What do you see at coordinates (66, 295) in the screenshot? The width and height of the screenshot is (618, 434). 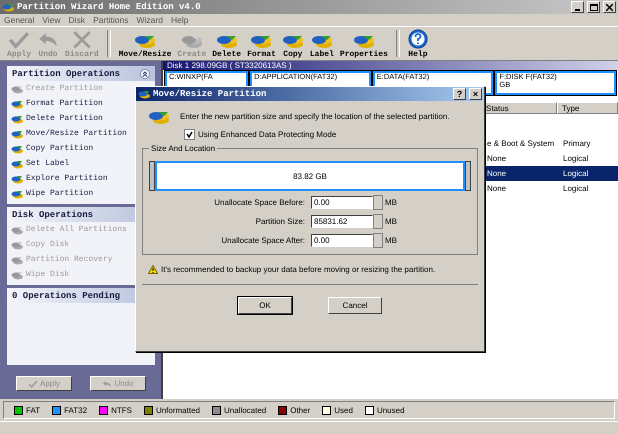 I see `section-title: 0 Operations Pending` at bounding box center [66, 295].